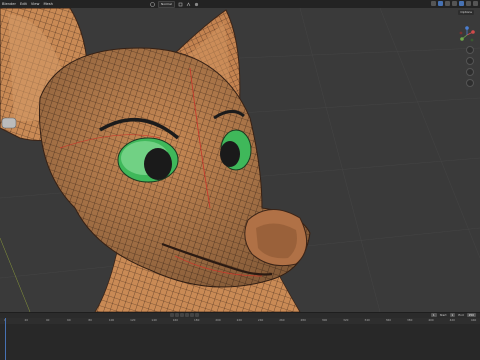 The image size is (480, 360). What do you see at coordinates (240, 342) in the screenshot?
I see `timeline-body` at bounding box center [240, 342].